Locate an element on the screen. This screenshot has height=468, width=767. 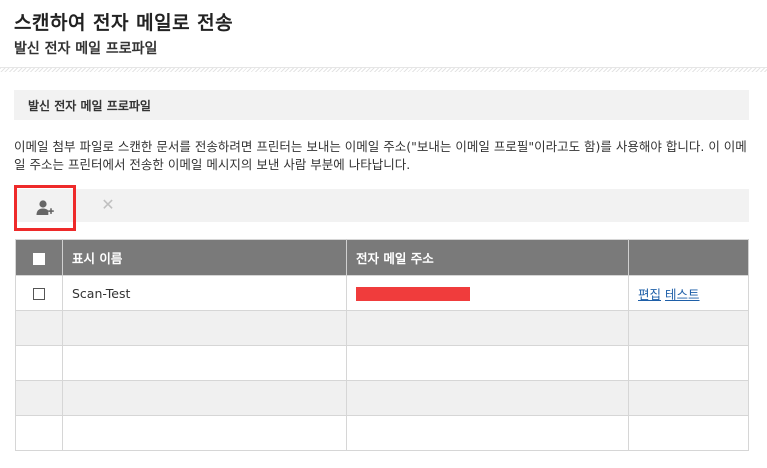
table-row: Scan-Test 편집 테스트 is located at coordinates (382, 293).